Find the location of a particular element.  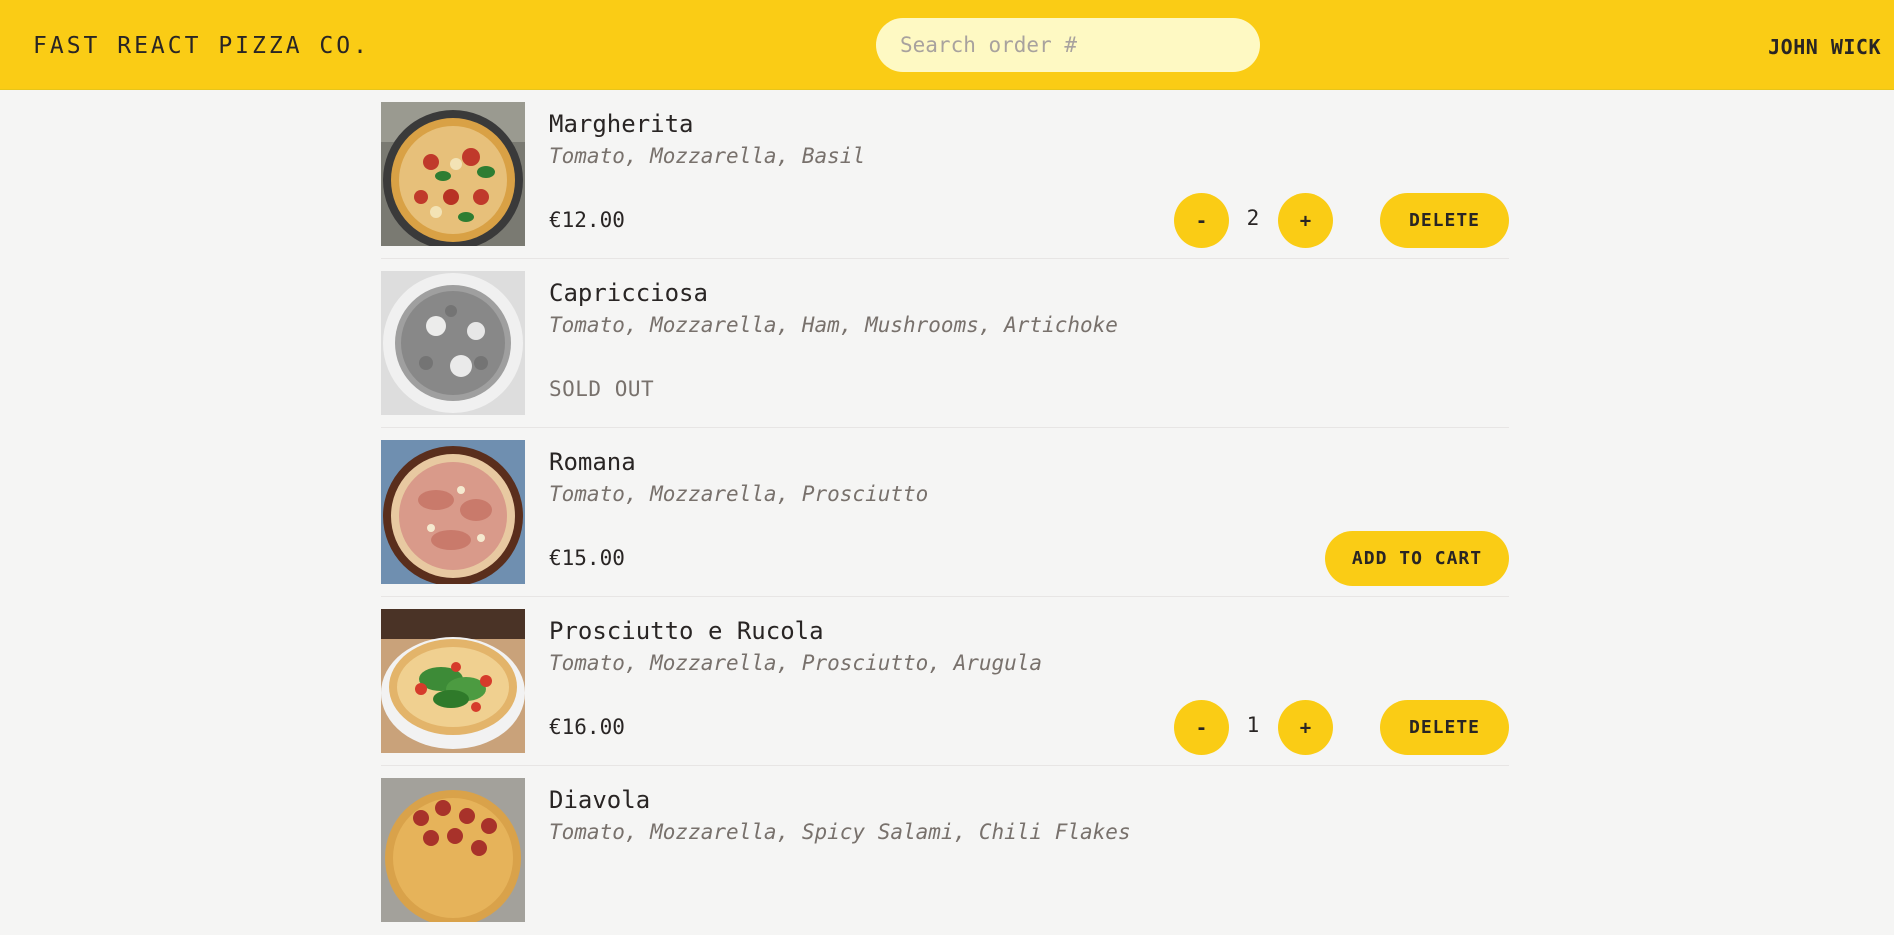

add-to-cart-button: ADD TO CART is located at coordinates (1417, 558).